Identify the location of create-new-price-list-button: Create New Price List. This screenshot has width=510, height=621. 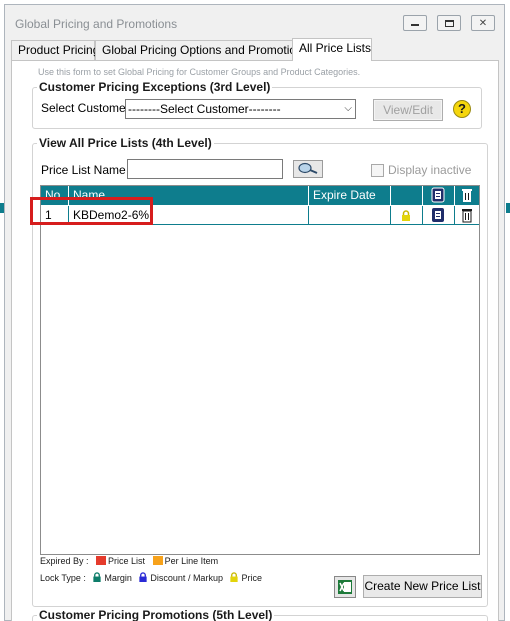
(422, 586).